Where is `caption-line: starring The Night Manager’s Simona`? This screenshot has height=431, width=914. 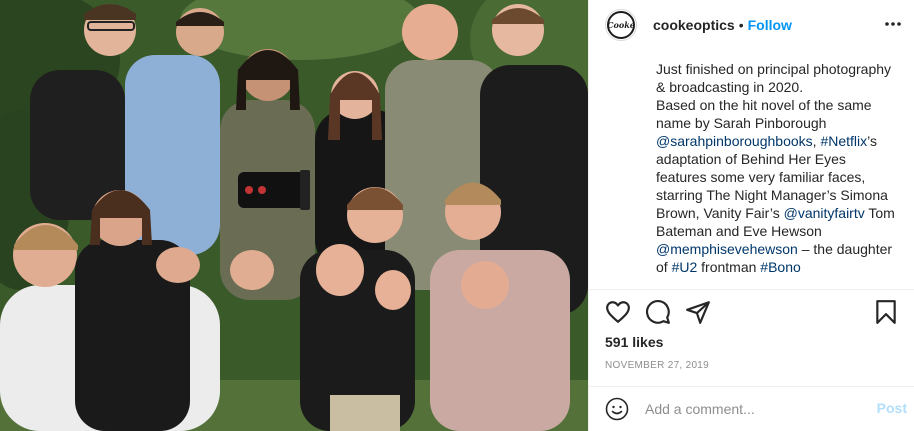
caption-line: starring The Night Manager’s Simona is located at coordinates (779, 195).